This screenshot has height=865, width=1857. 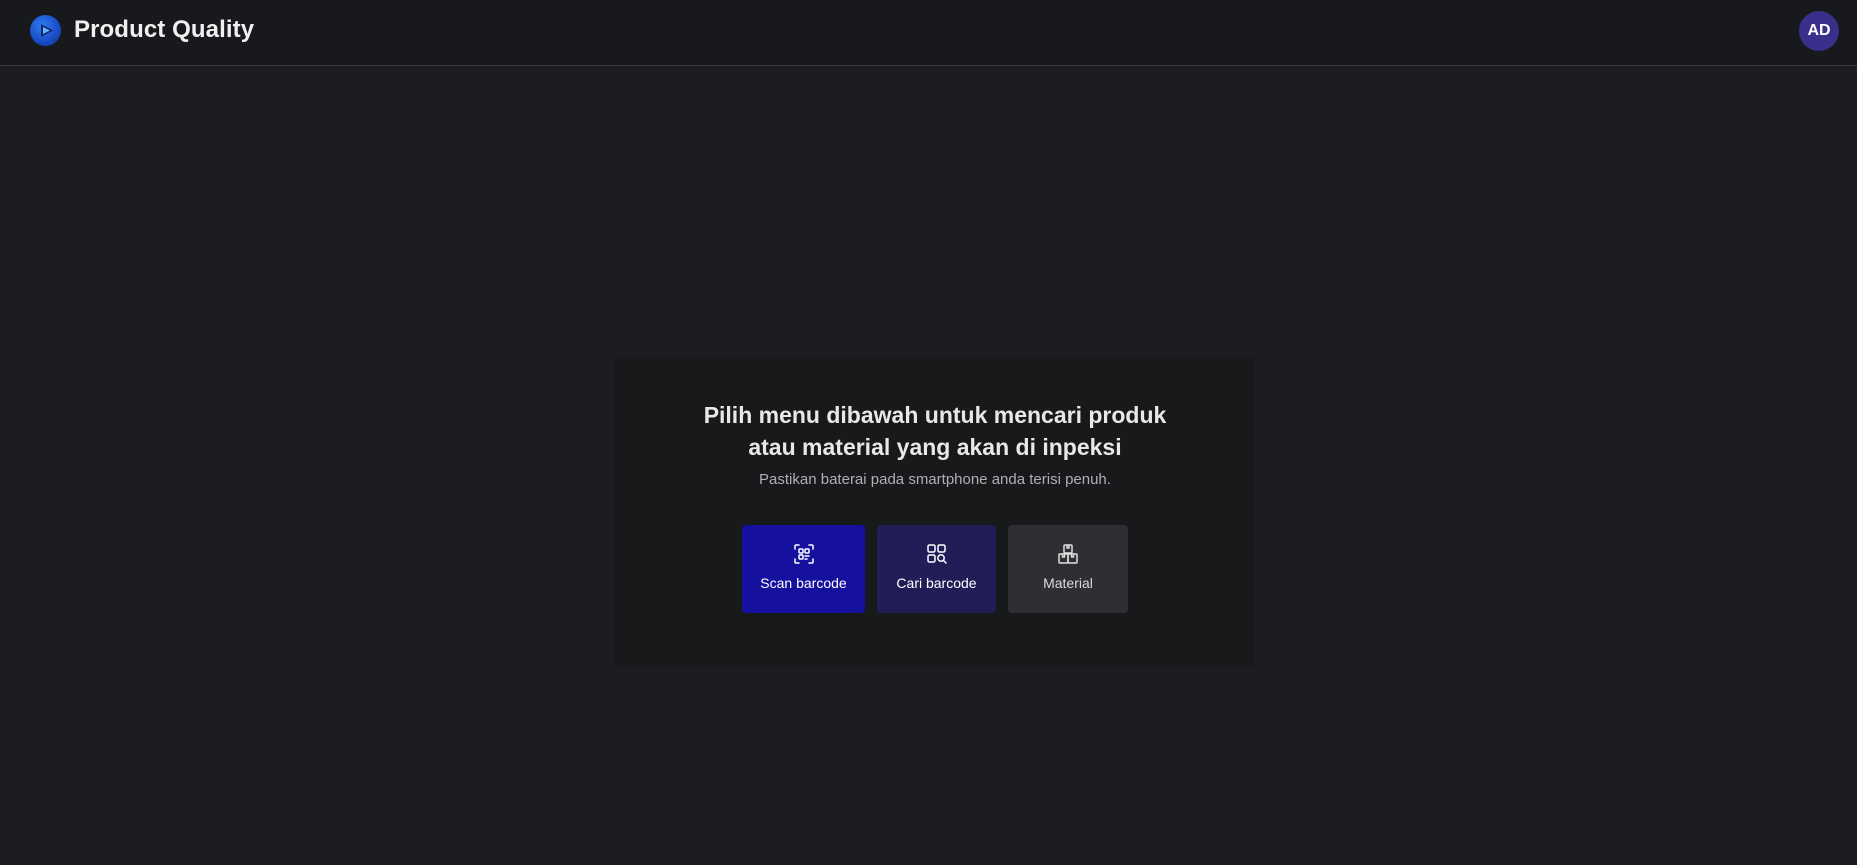 What do you see at coordinates (936, 583) in the screenshot?
I see `search-barcode-label: Cari barcode` at bounding box center [936, 583].